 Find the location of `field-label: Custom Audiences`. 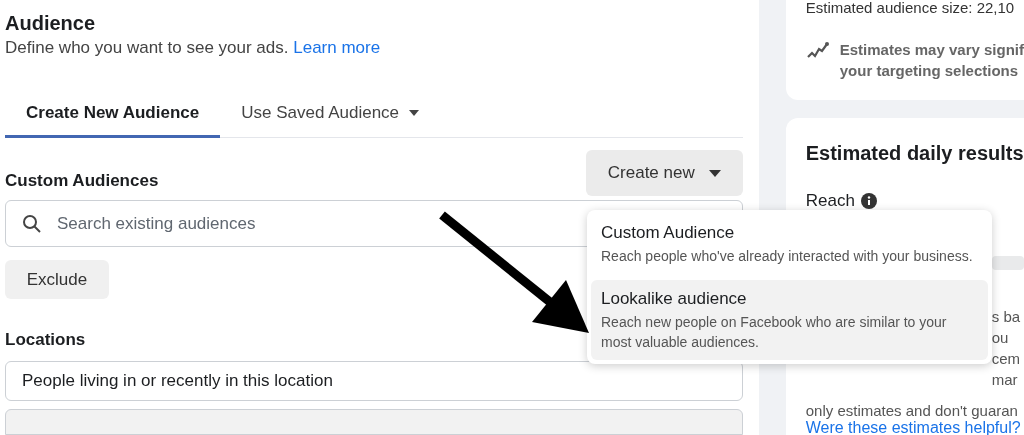

field-label: Custom Audiences is located at coordinates (82, 180).